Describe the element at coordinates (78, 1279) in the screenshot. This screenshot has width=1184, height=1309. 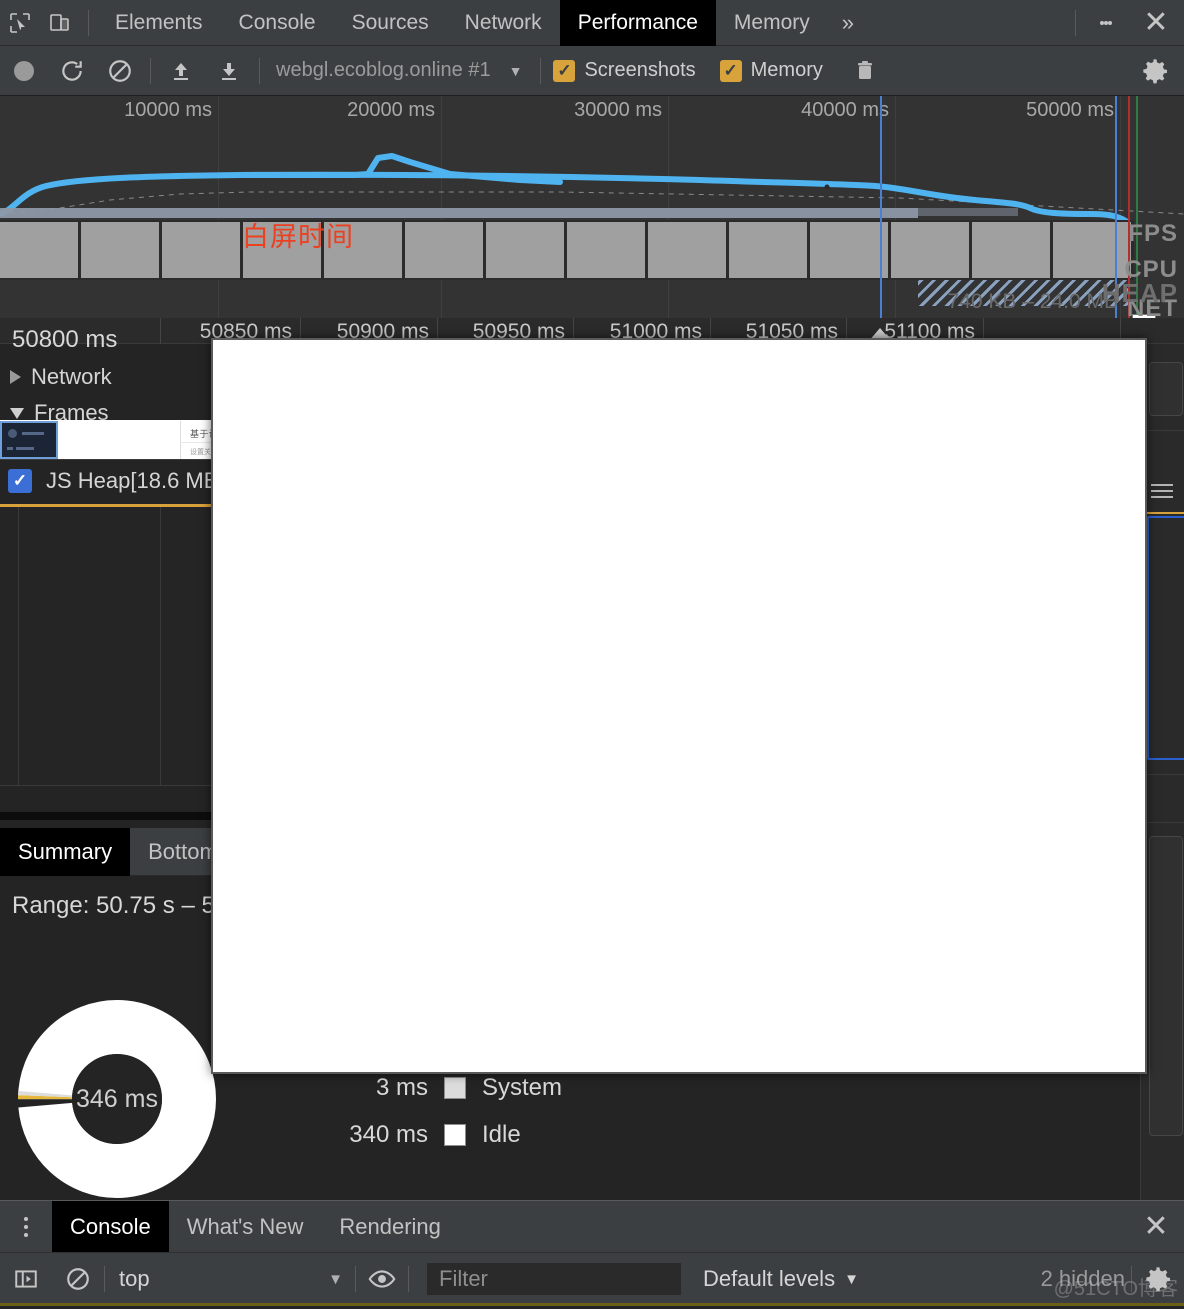
I see `clear-console-icon` at that location.